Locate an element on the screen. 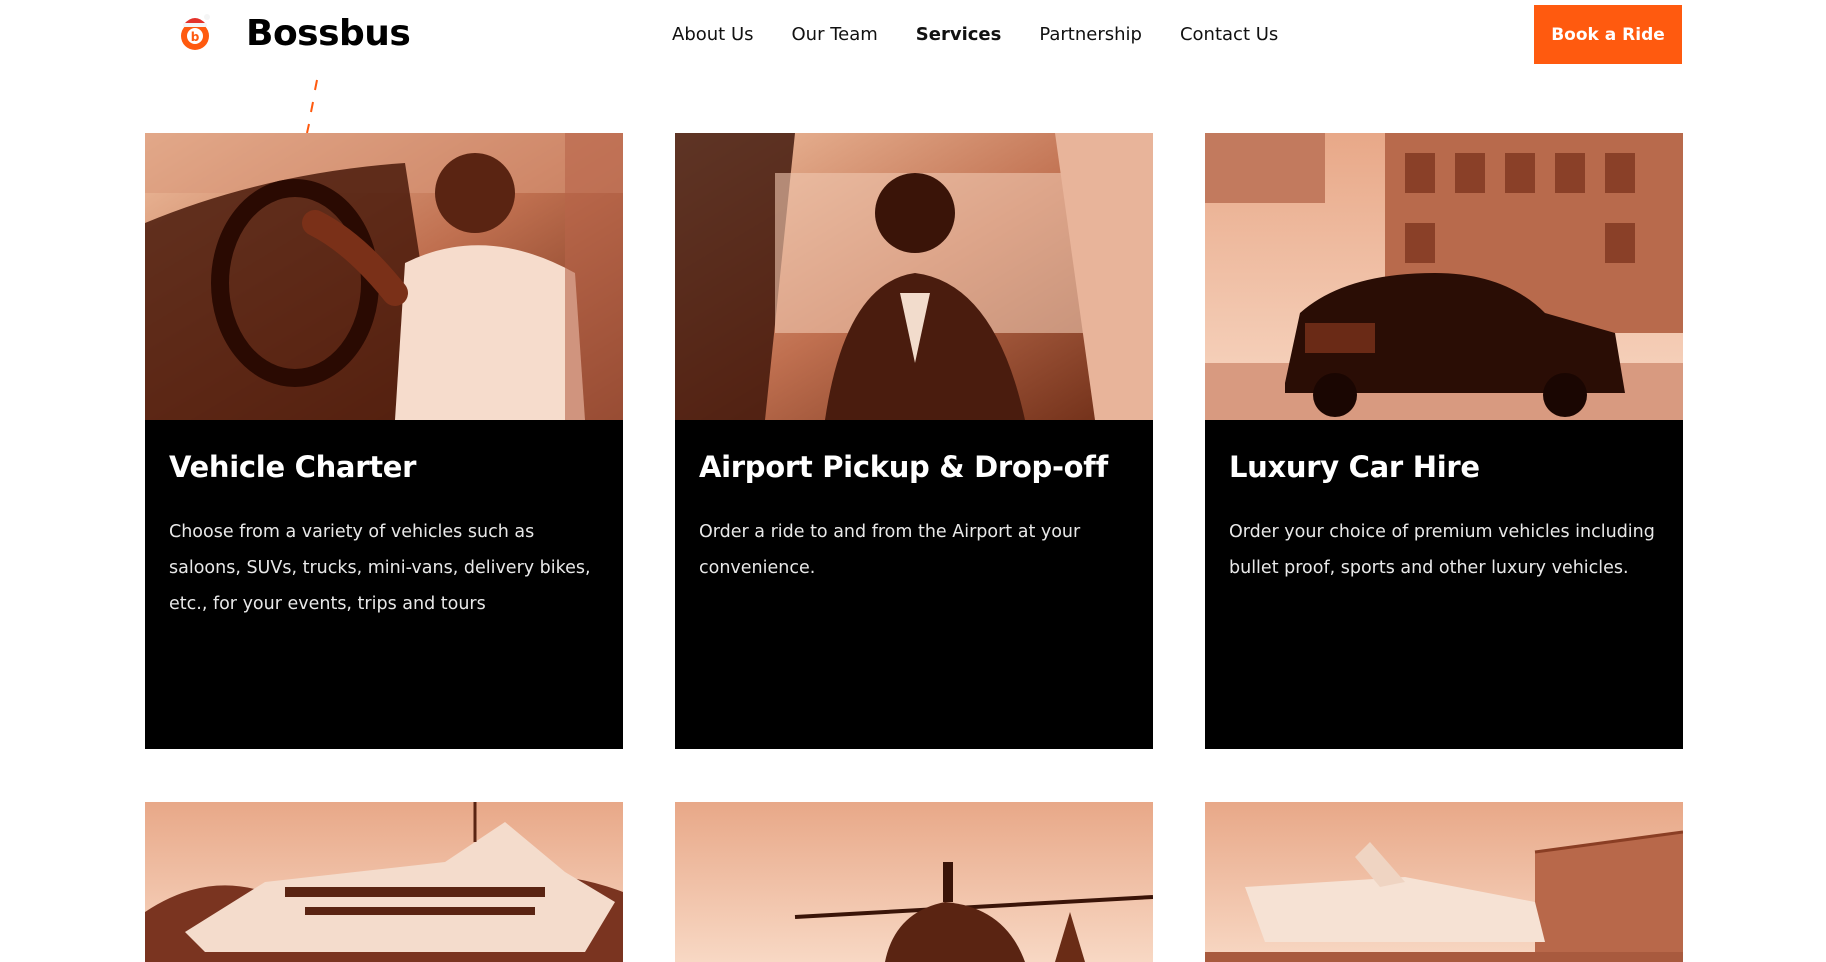  nav-item-contact-us: Contact Us is located at coordinates (1229, 35).